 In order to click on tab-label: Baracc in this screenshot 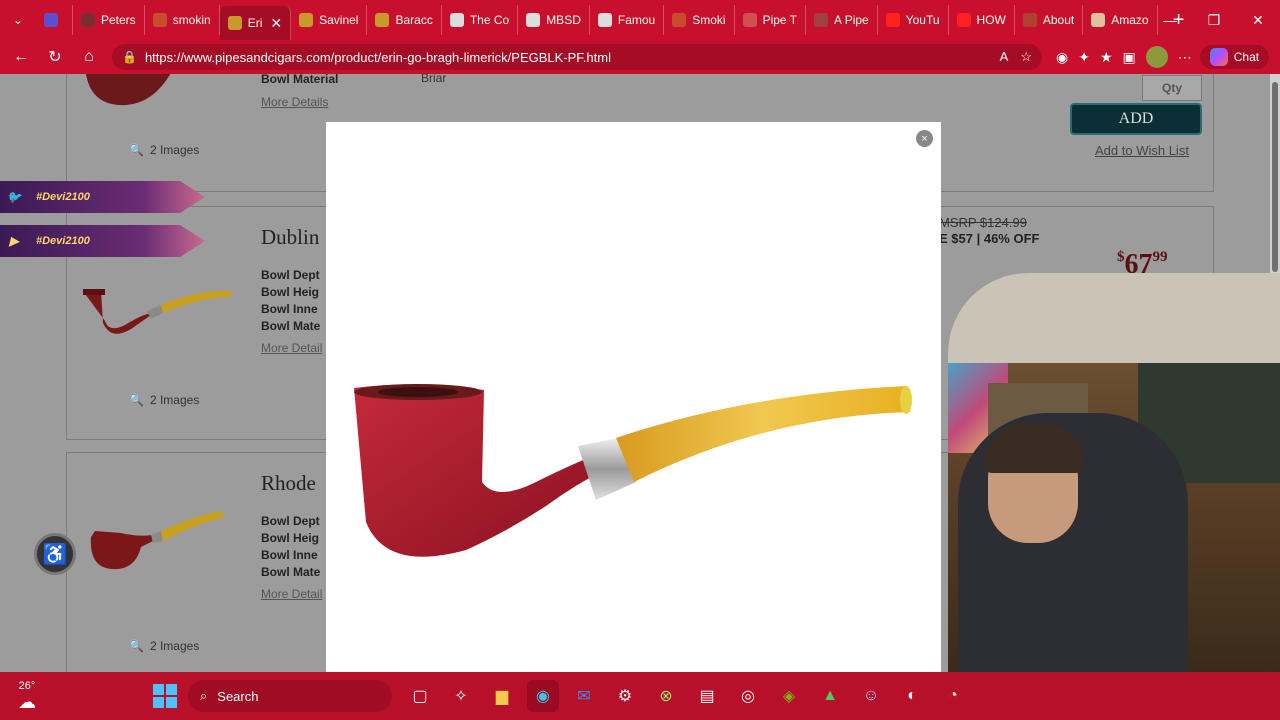, I will do `click(414, 20)`.